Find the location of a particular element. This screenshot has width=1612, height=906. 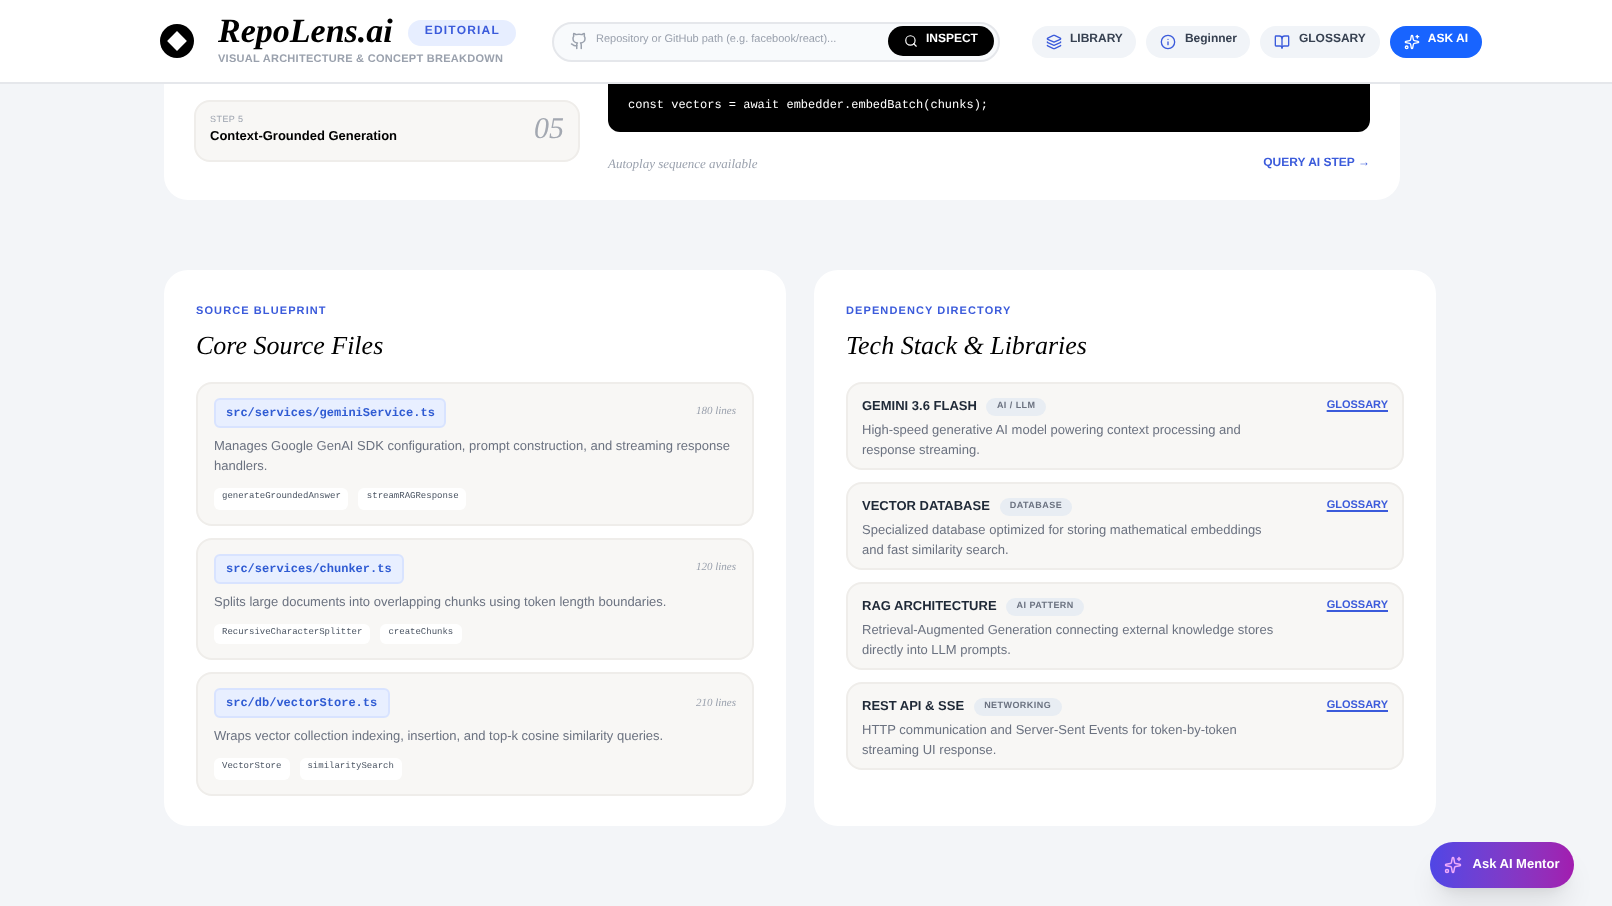

info-icon is located at coordinates (1168, 41).